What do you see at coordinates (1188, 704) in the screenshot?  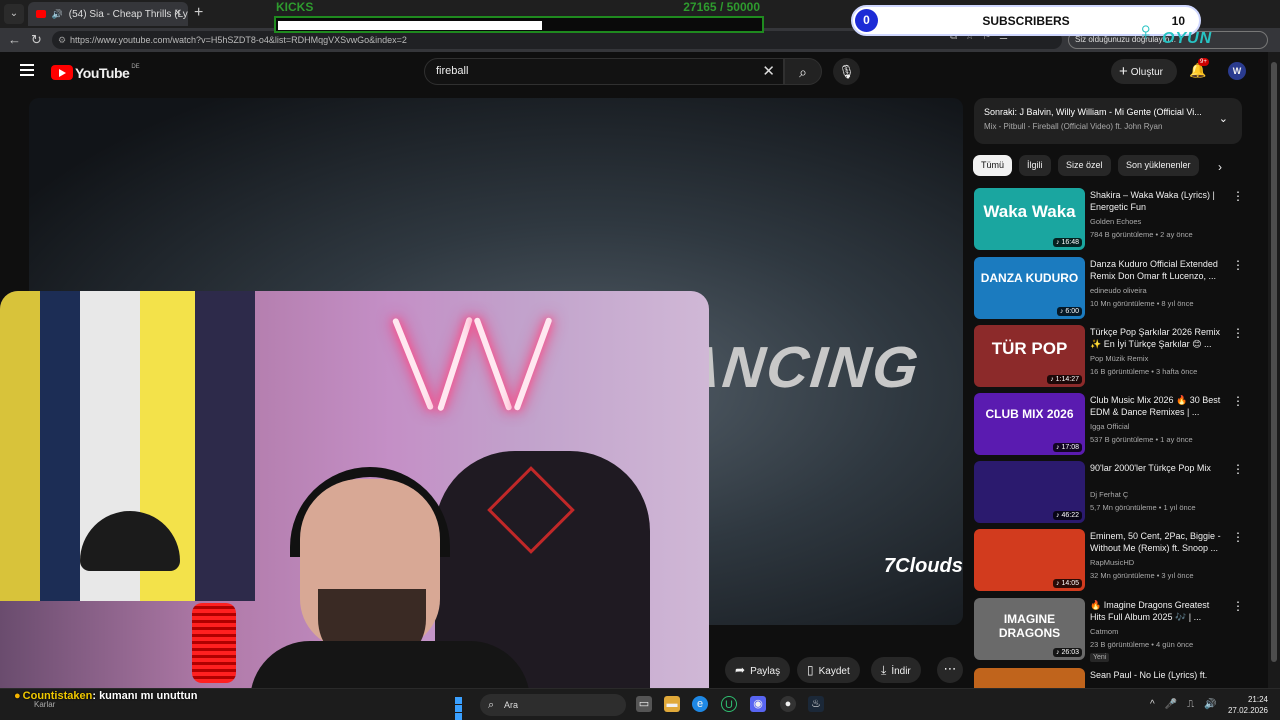 I see `system-tray-icons: ^🎤⎍🔊` at bounding box center [1188, 704].